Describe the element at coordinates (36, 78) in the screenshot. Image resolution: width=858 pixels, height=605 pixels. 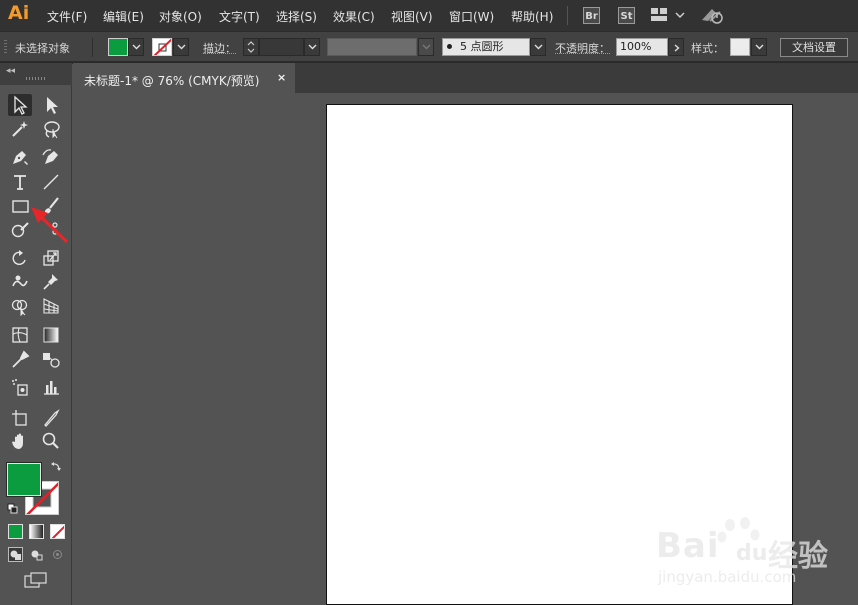
I see `panel-grip` at that location.